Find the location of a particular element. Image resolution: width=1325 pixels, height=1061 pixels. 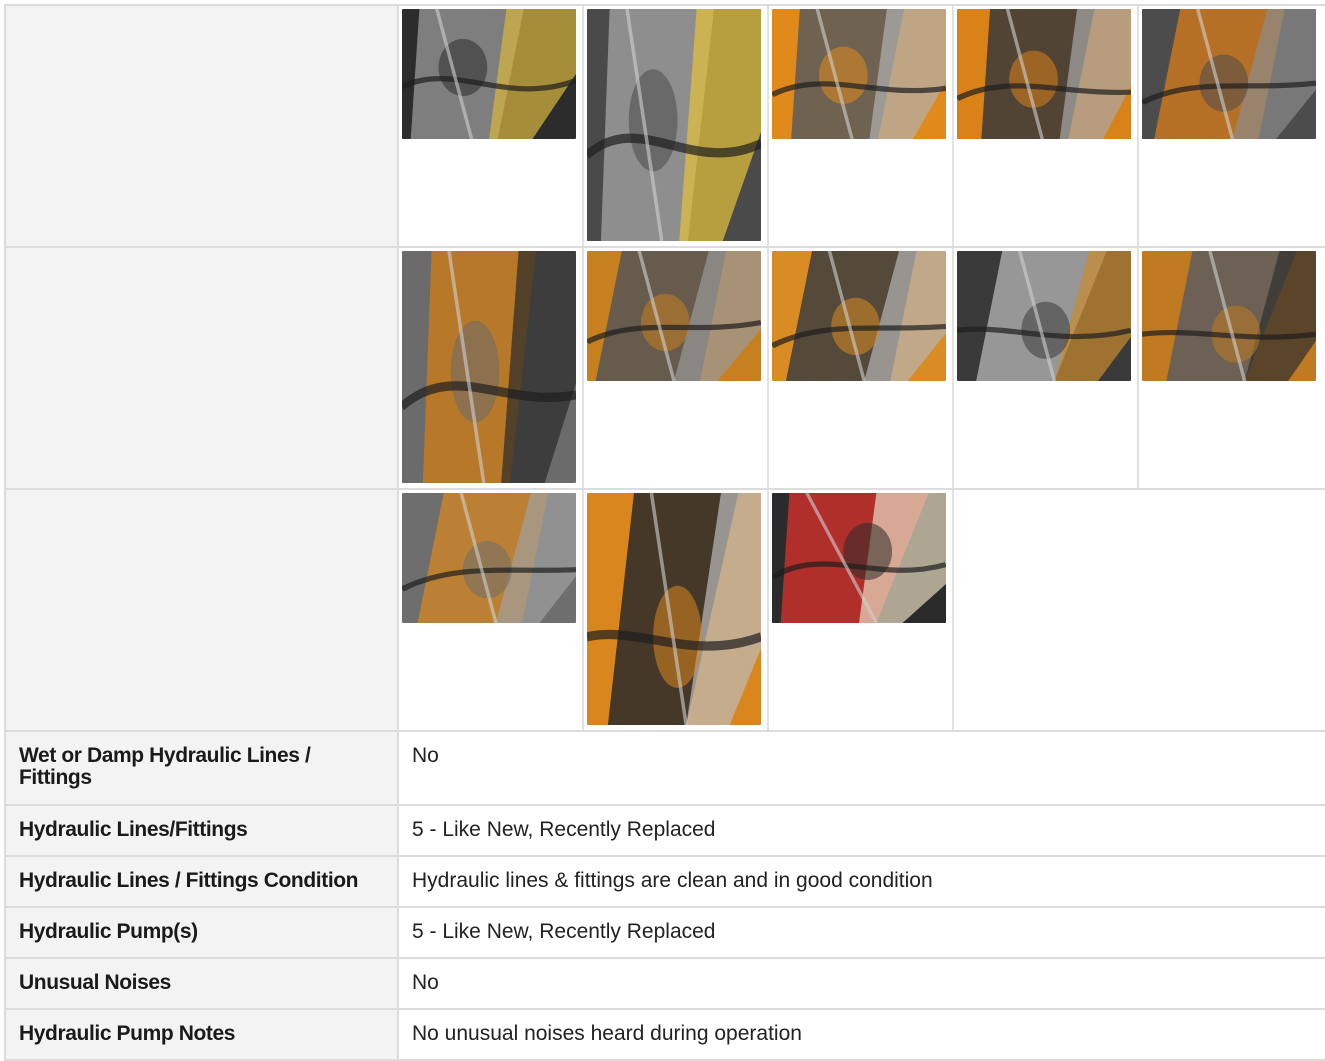

field-value: No unusual noises heard during operation is located at coordinates (862, 1034).